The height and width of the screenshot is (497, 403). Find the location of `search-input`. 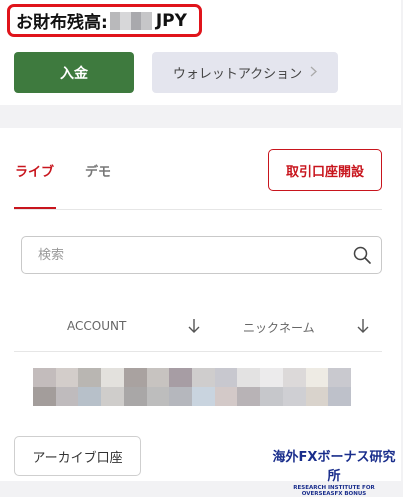

search-input is located at coordinates (188, 255).